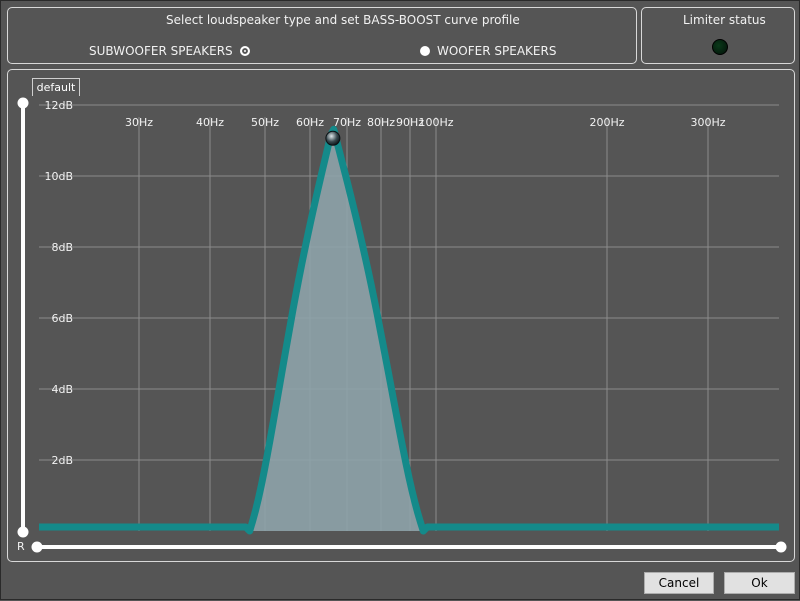 Image resolution: width=800 pixels, height=601 pixels. What do you see at coordinates (718, 35) in the screenshot?
I see `limiter-panel: Limiter status` at bounding box center [718, 35].